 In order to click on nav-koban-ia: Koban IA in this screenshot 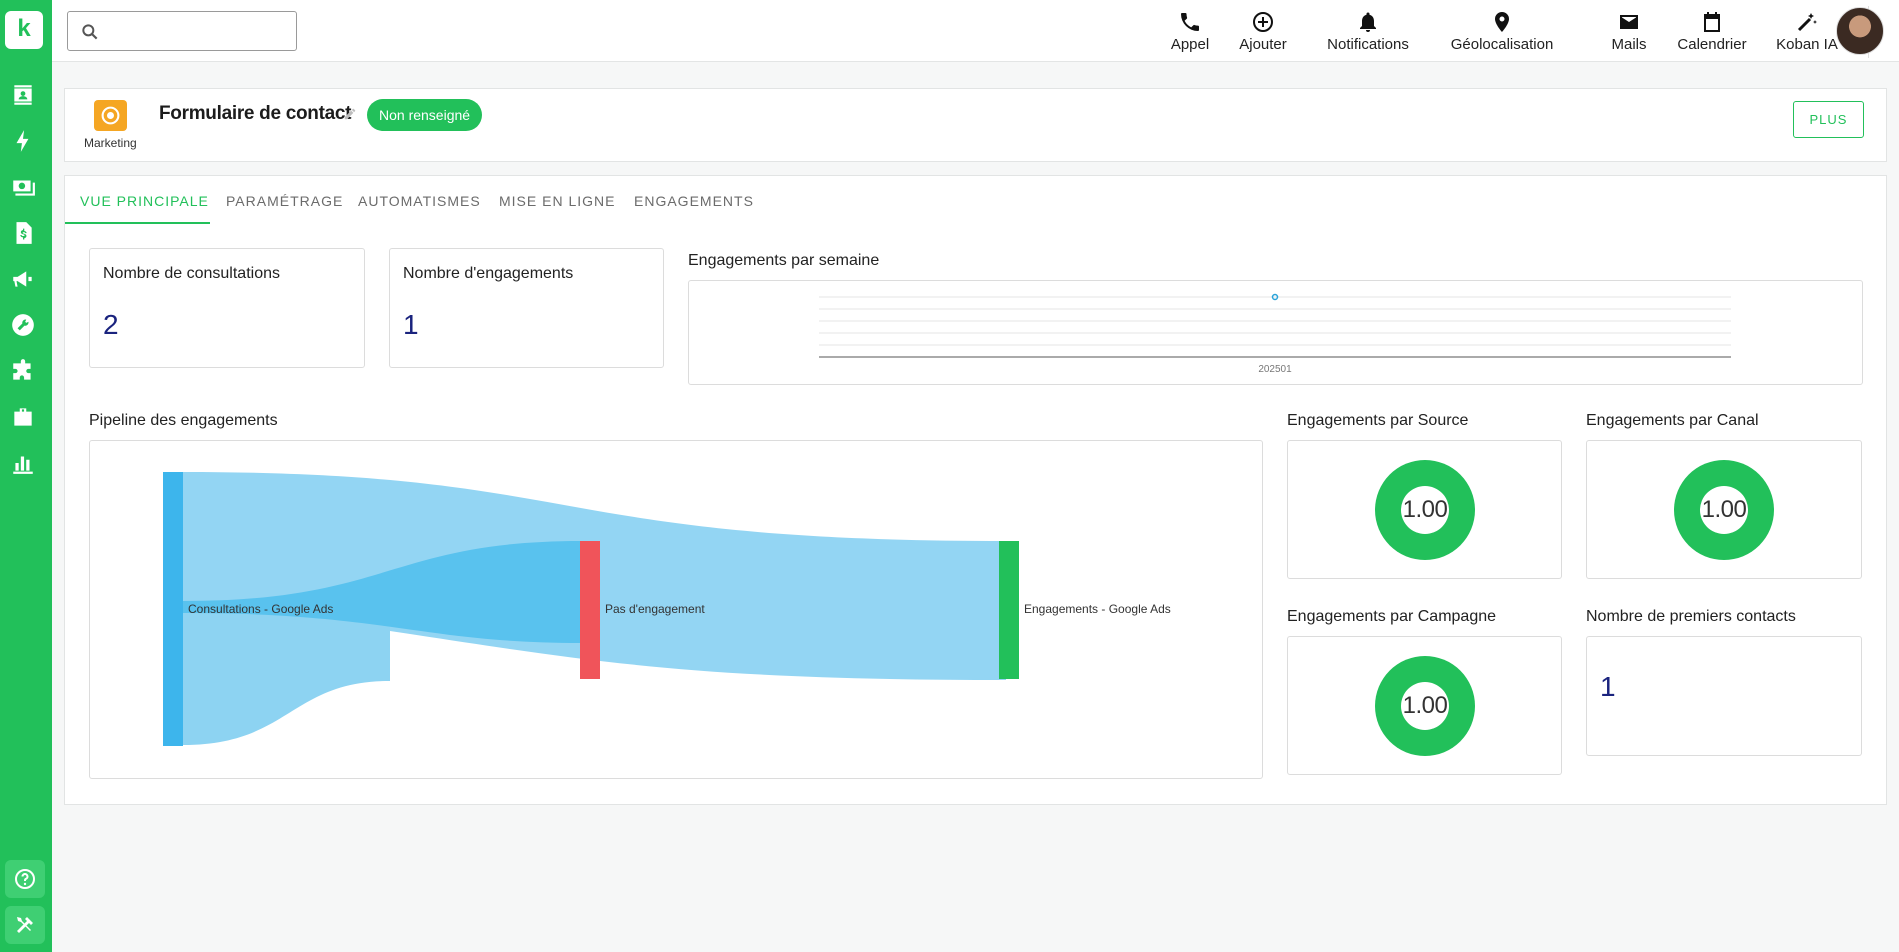, I will do `click(1807, 31)`.